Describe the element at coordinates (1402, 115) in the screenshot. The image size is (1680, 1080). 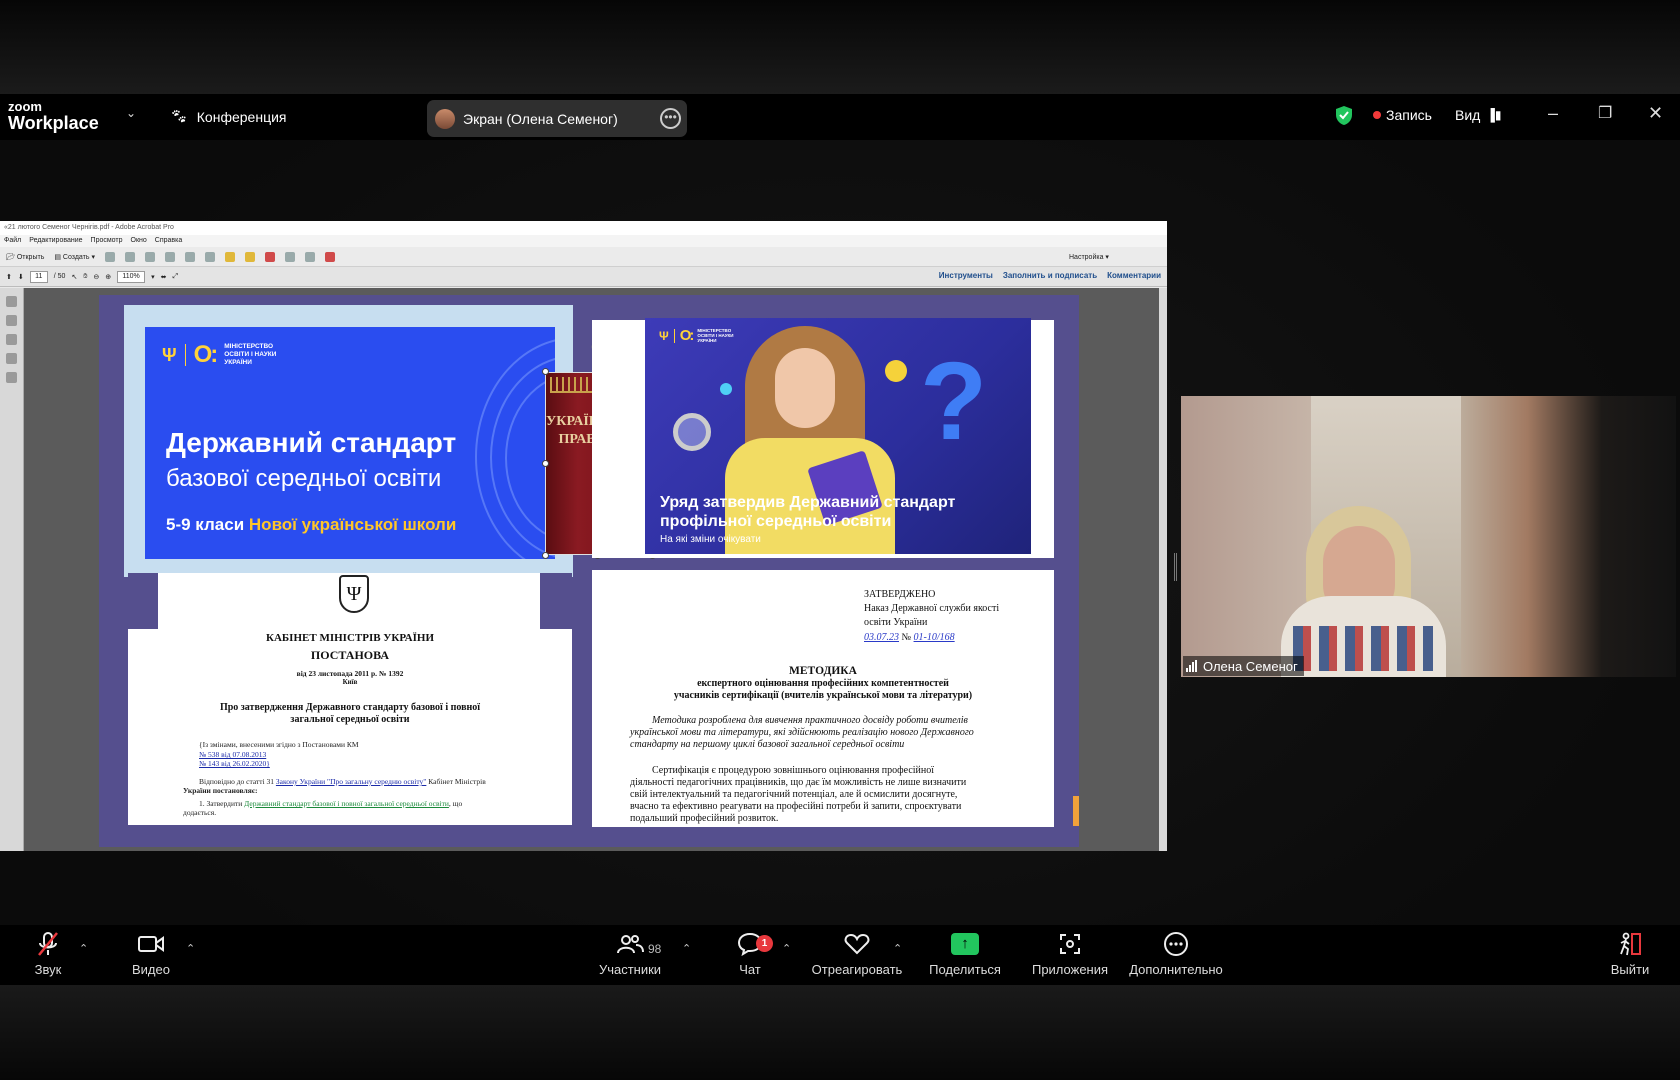
I see `record-indicator: Запись` at that location.